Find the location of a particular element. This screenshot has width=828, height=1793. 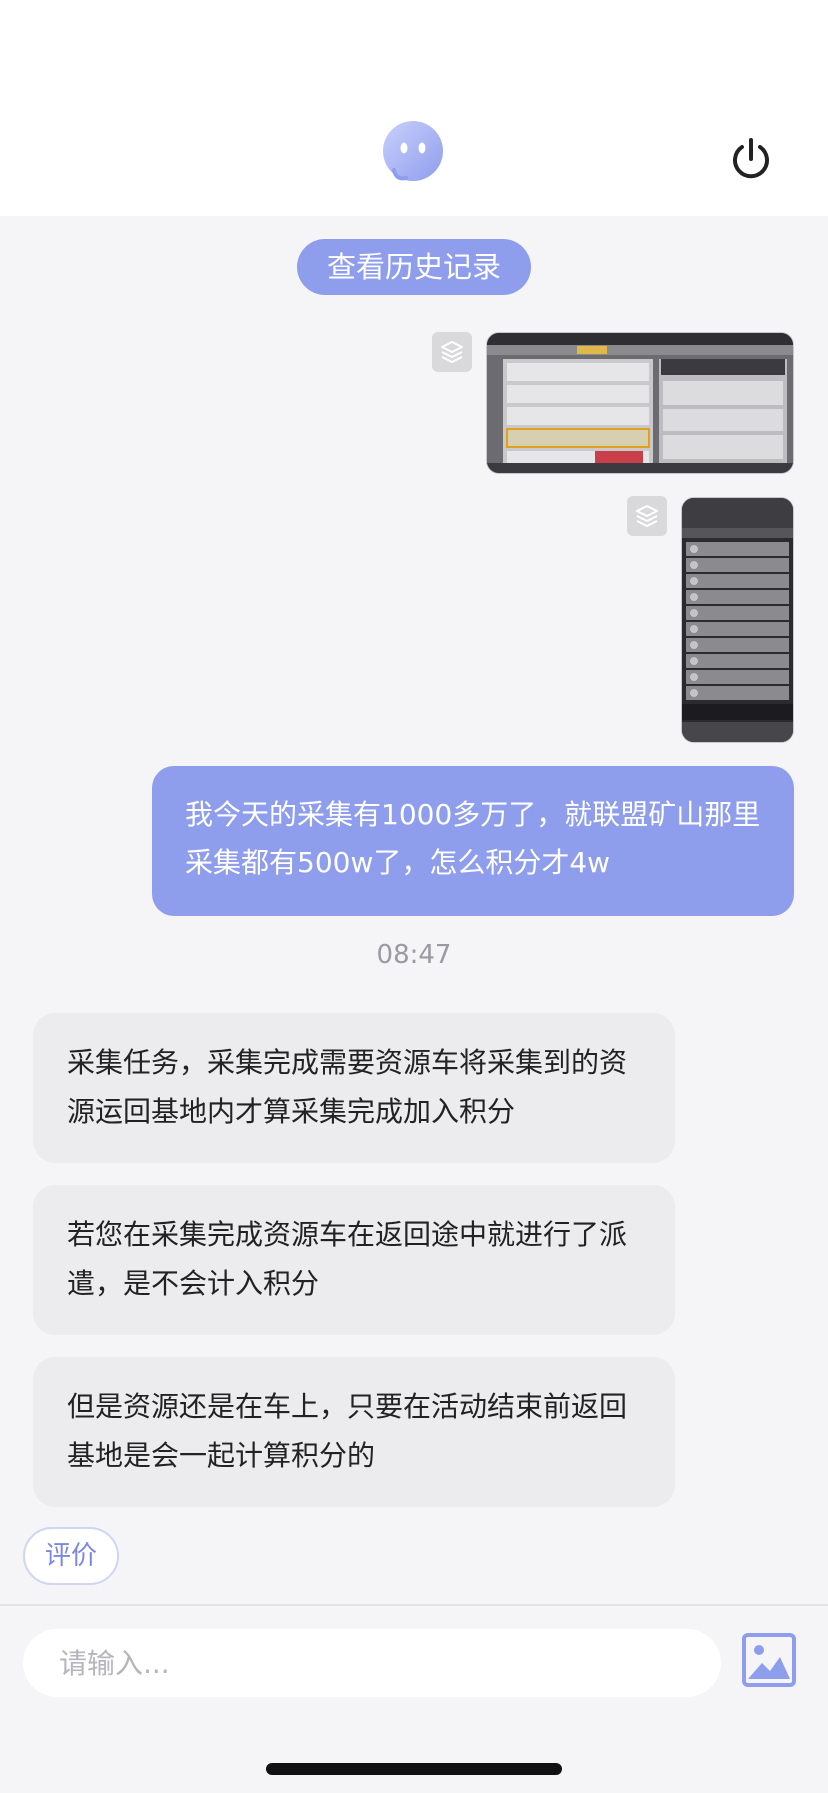

bot-message-bubble: 若您在采集完成资源车在返回途中就进行了派遣，是不会计入积分 is located at coordinates (354, 1260).